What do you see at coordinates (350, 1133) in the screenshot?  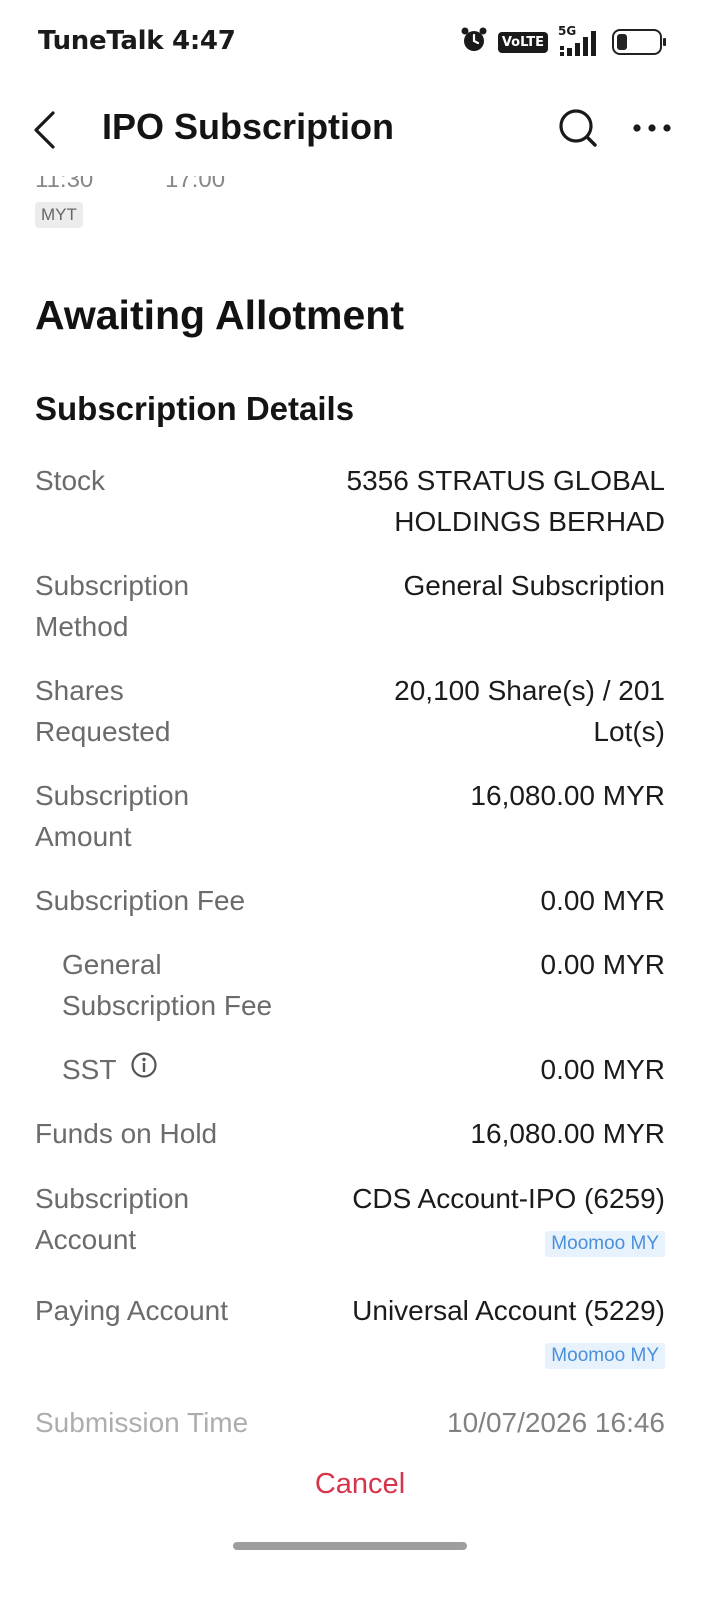 I see `detail-row-funds-hold: Funds on Hold 16,080.00 MYR` at bounding box center [350, 1133].